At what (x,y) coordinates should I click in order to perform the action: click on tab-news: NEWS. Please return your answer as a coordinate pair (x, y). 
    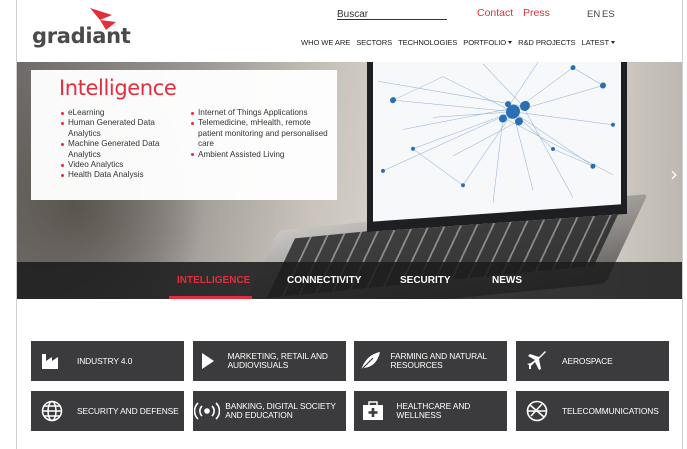
    Looking at the image, I should click on (507, 280).